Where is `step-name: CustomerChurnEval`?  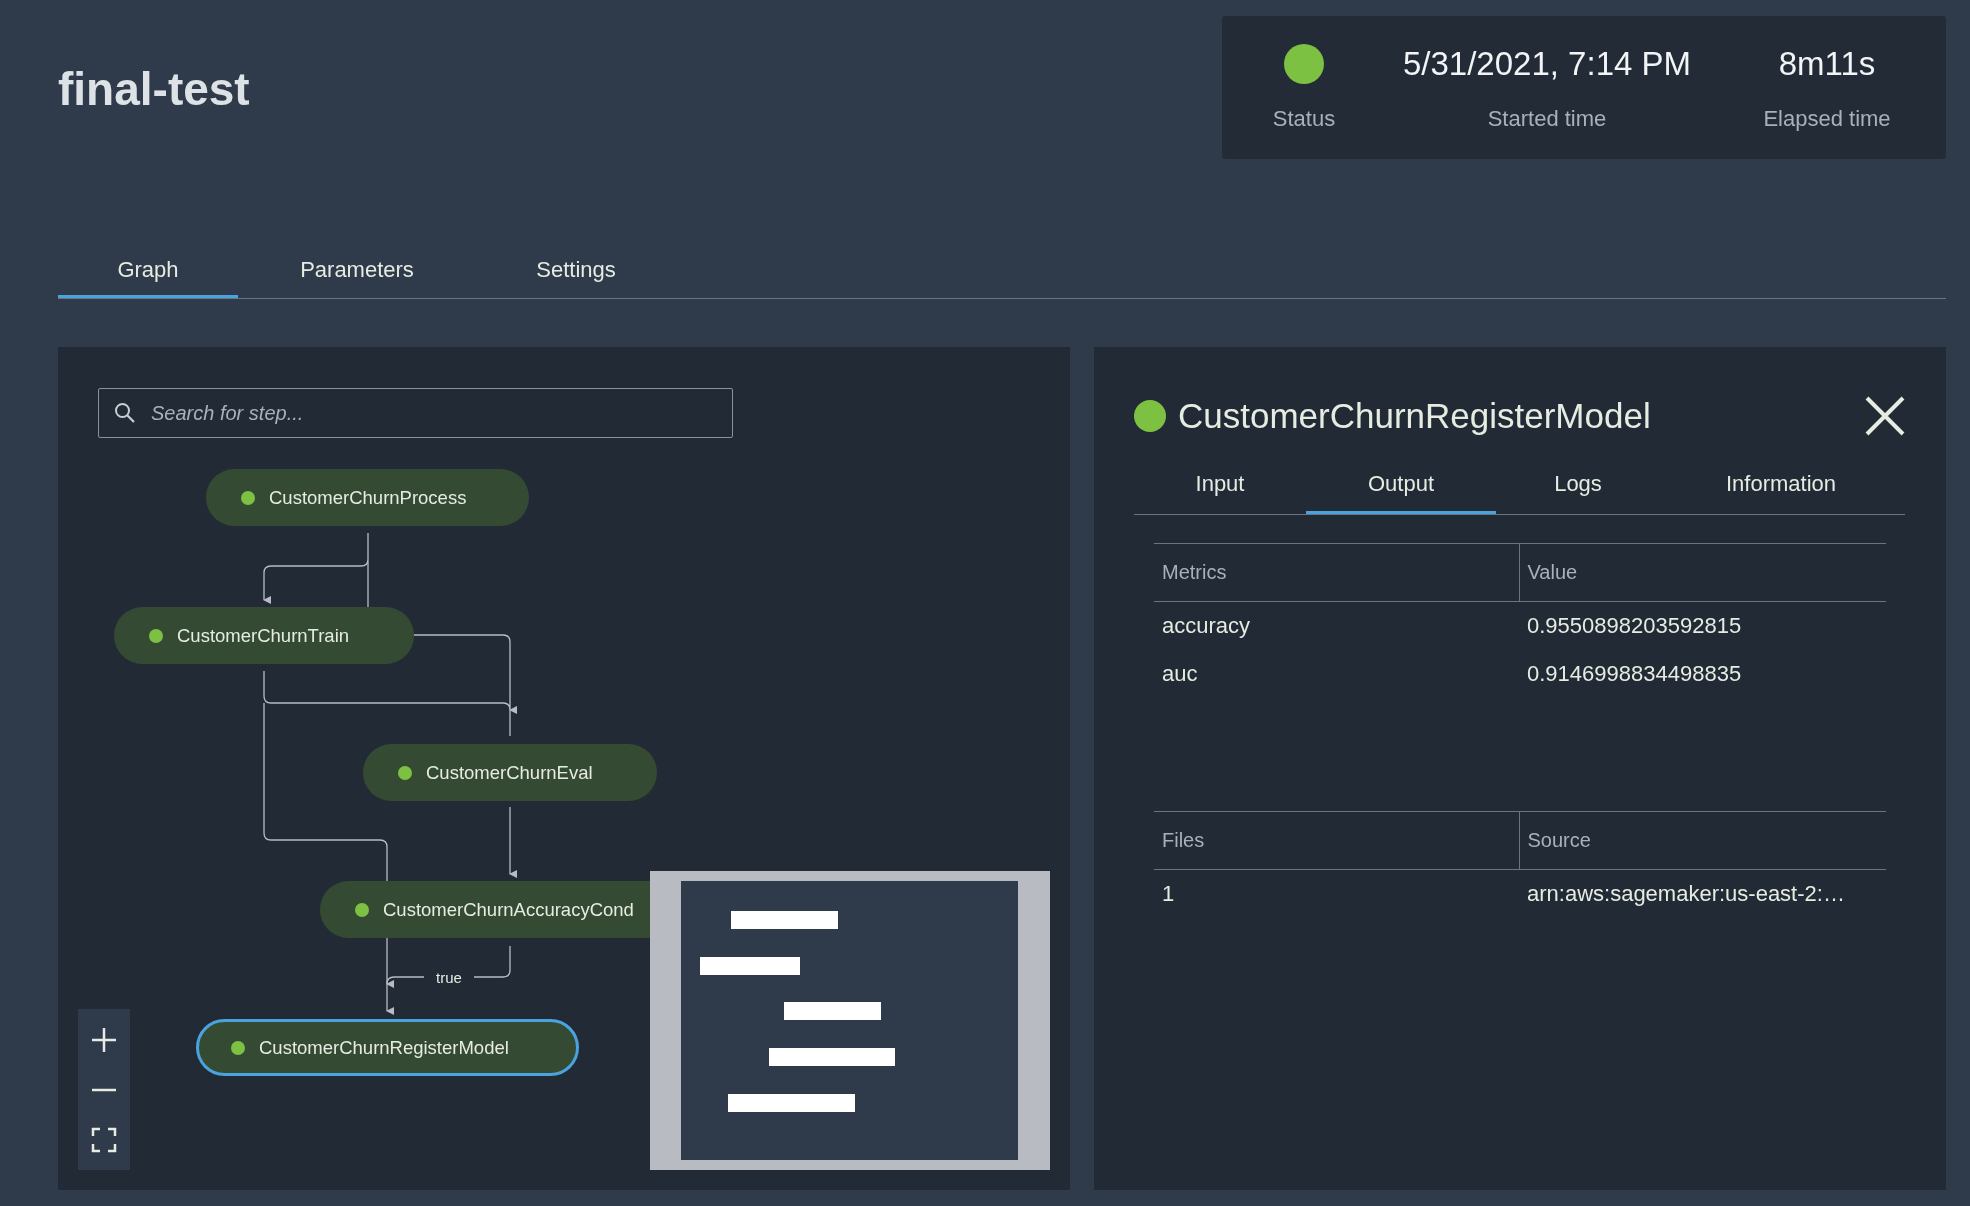
step-name: CustomerChurnEval is located at coordinates (509, 772).